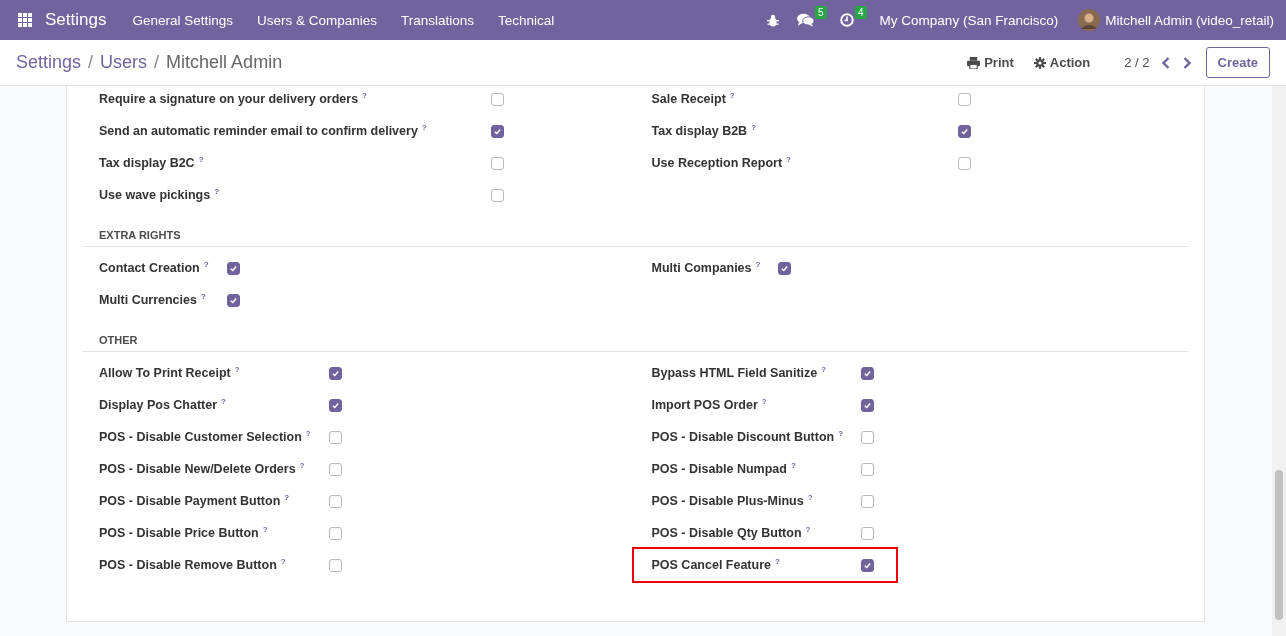  I want to click on next-icon, so click(1186, 62).